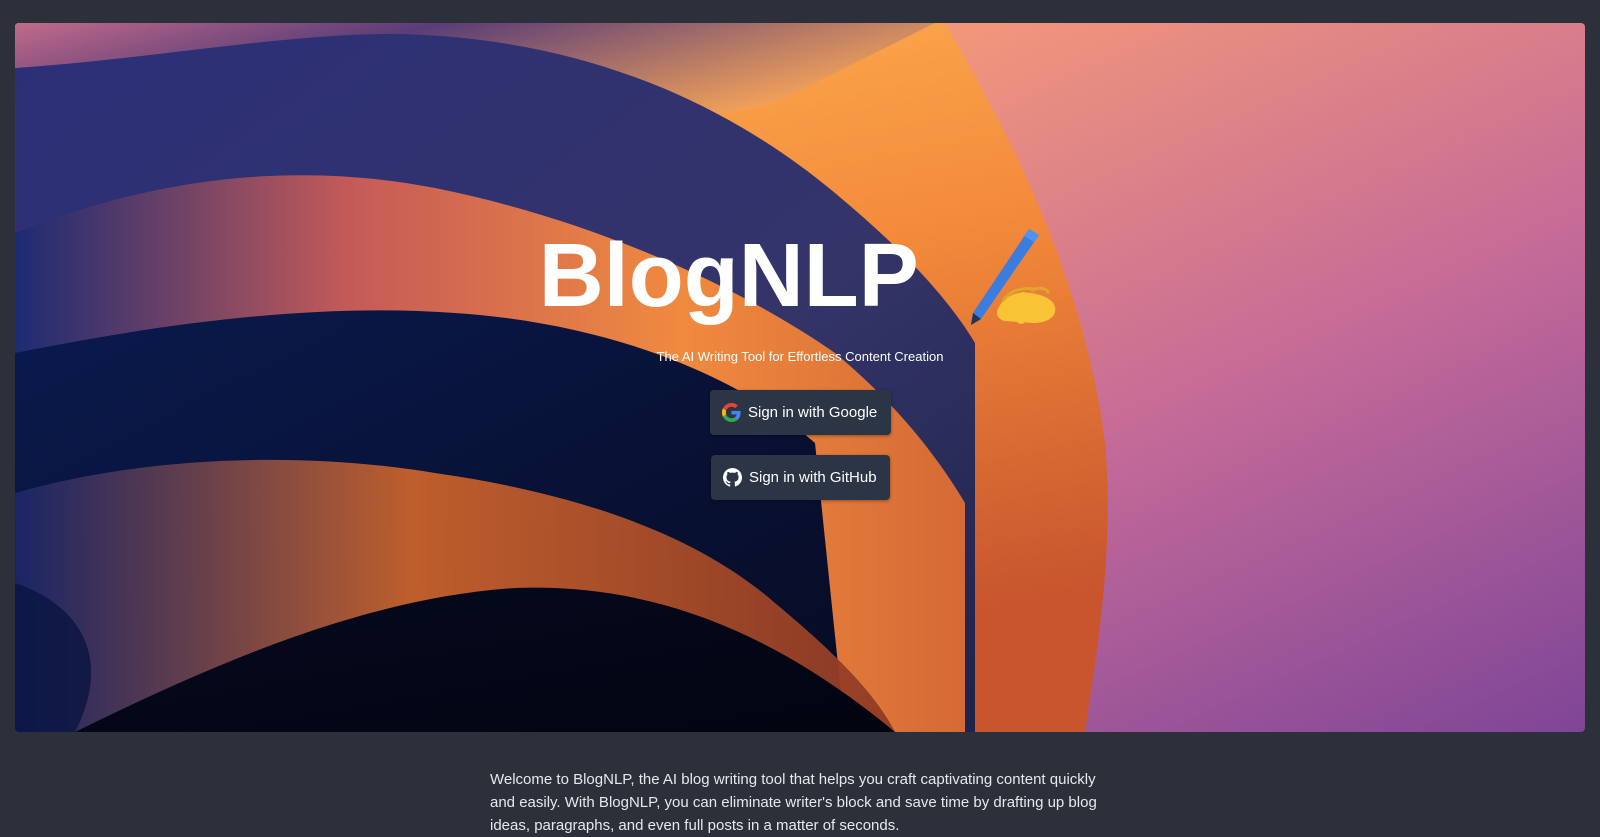 This screenshot has height=837, width=1600. What do you see at coordinates (813, 477) in the screenshot?
I see `sign-in-github-label: Sign in with GitHub` at bounding box center [813, 477].